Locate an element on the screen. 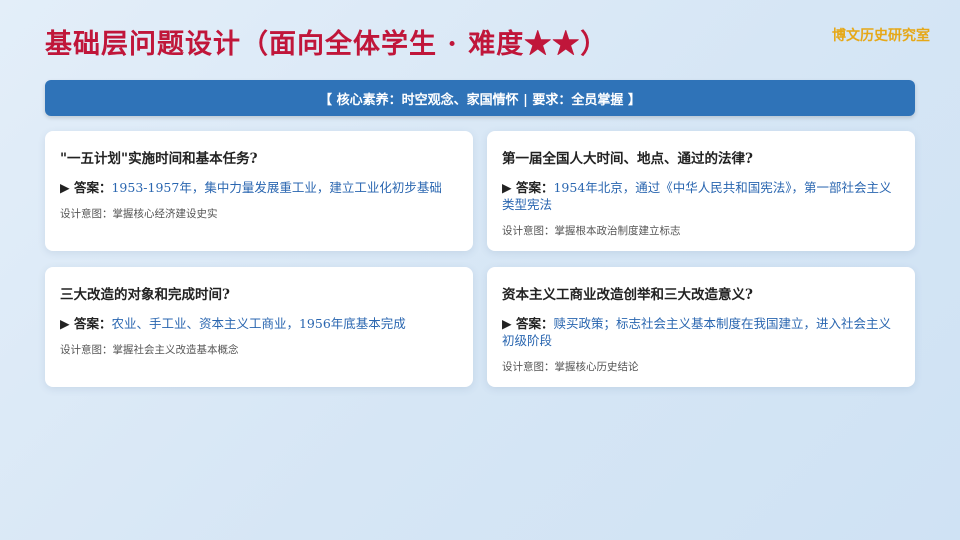 The width and height of the screenshot is (960, 540). answer-line: ▶ 答案：农业、手工业、资本主义工商业，1956年底基本完成 is located at coordinates (259, 323).